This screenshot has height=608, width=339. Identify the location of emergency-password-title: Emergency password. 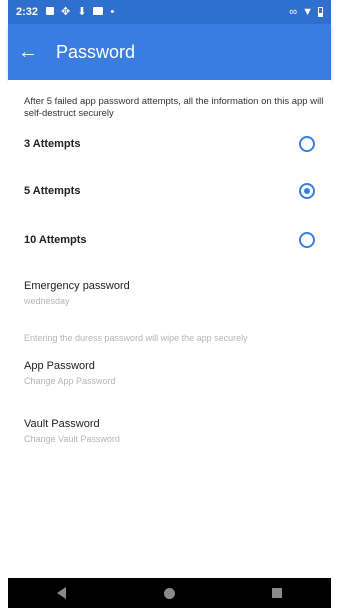
(77, 286).